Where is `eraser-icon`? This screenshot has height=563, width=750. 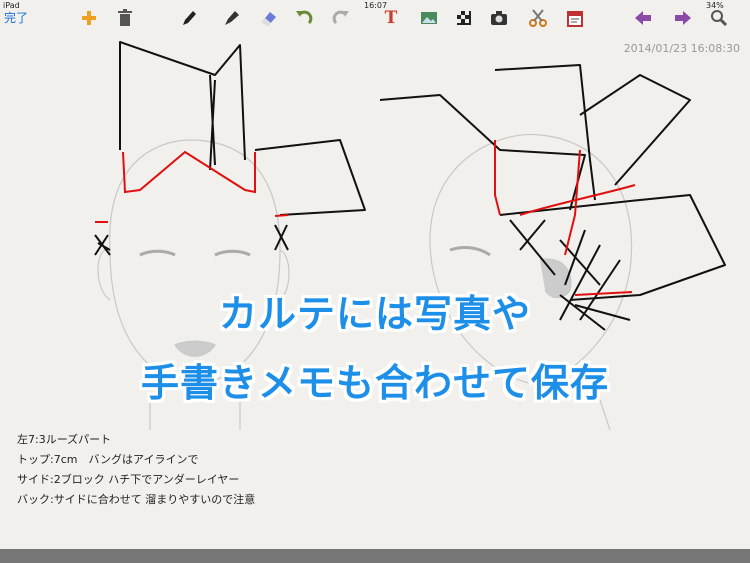
eraser-icon is located at coordinates (269, 18).